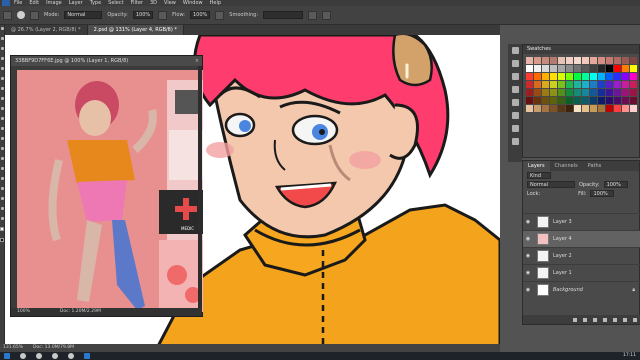  I want to click on foreground-color-swatch, so click(2, 229).